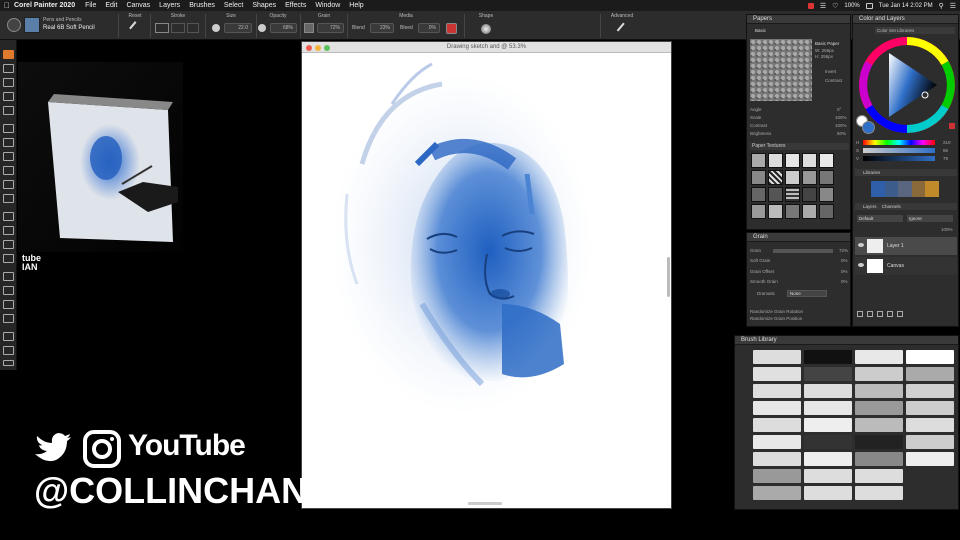 This screenshot has width=960, height=540. Describe the element at coordinates (8, 156) in the screenshot. I see `crop-tool-icon` at that location.